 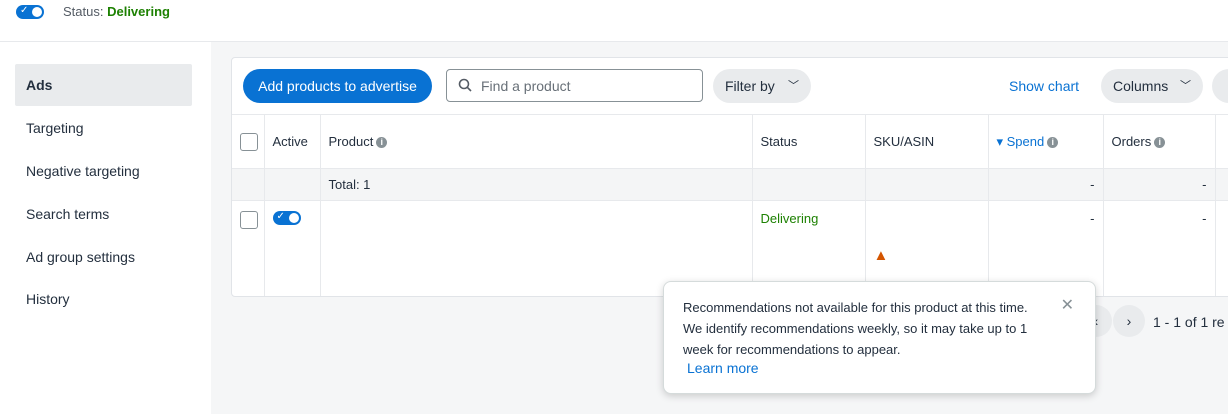 I want to click on select-all-checkbox, so click(x=249, y=141).